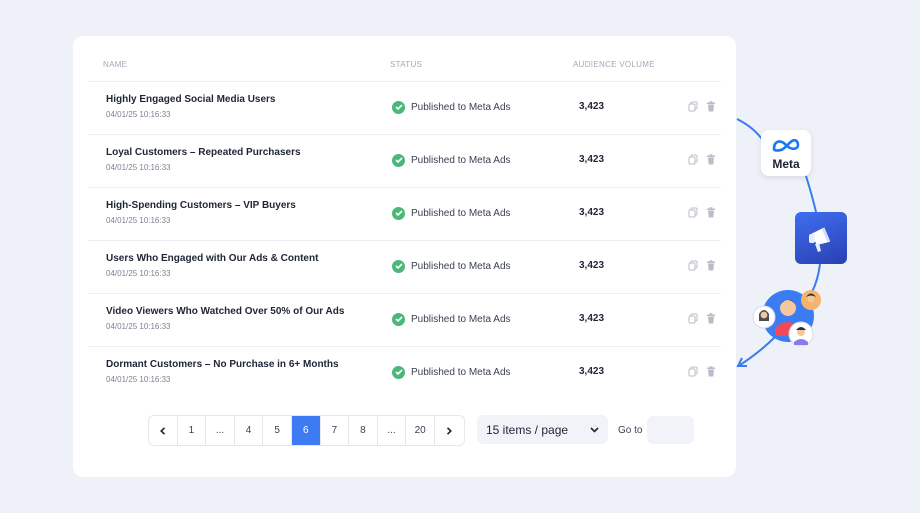 The height and width of the screenshot is (513, 920). What do you see at coordinates (786, 153) in the screenshot?
I see `meta-logo-tile: Meta` at bounding box center [786, 153].